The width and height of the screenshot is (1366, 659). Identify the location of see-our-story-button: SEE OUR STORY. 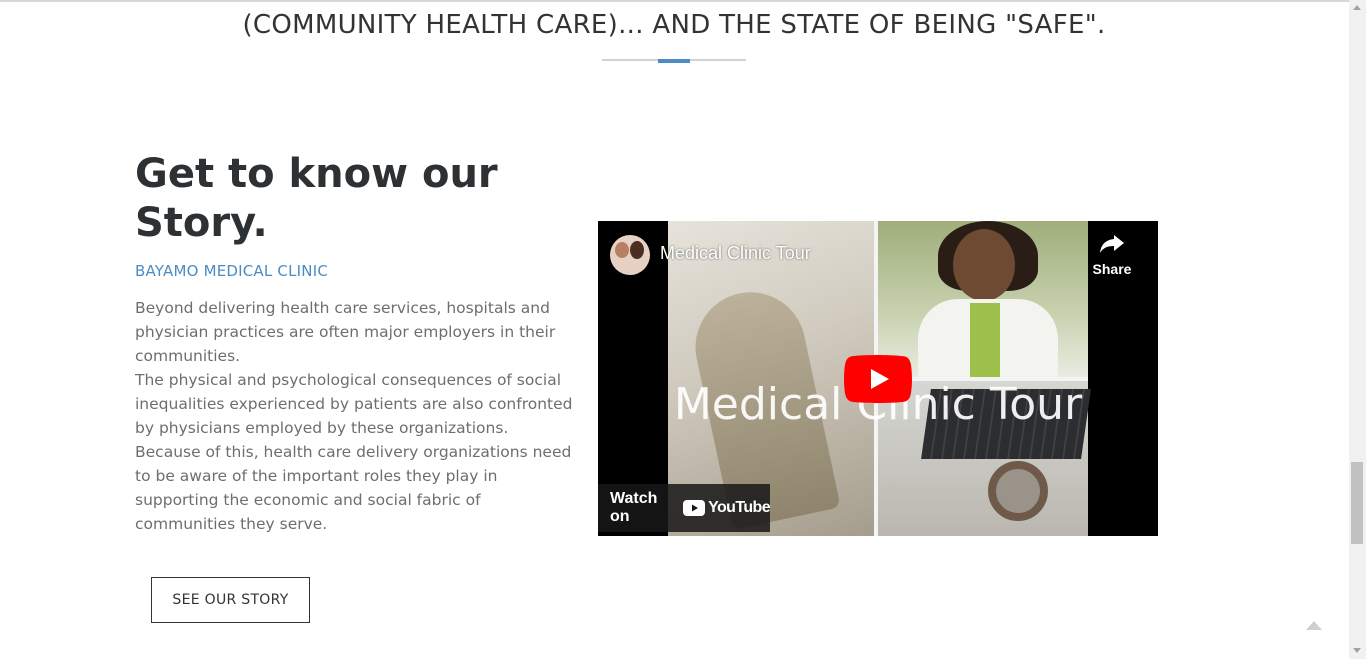
(230, 600).